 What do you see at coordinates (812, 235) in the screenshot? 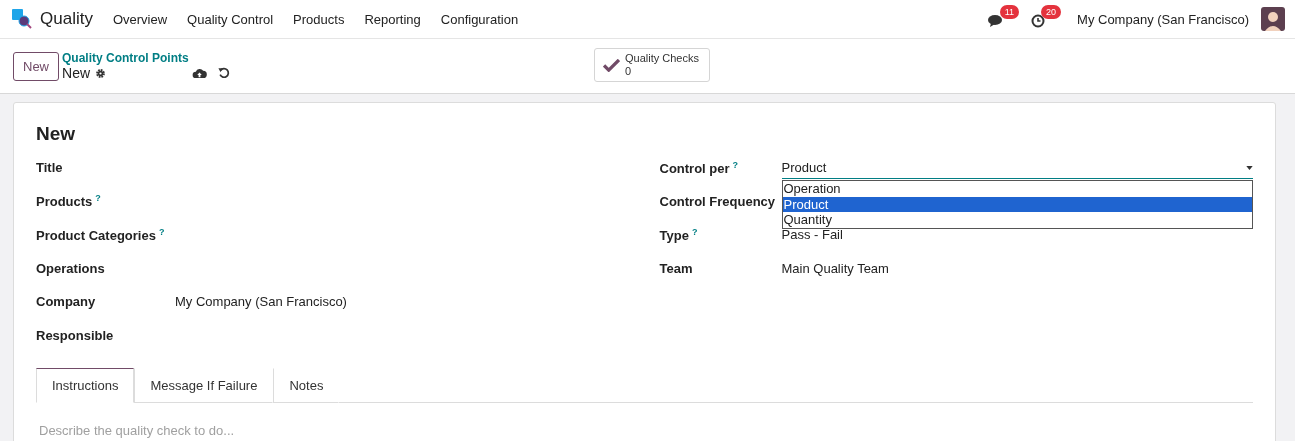
I see `field-value: Pass - Fail` at bounding box center [812, 235].